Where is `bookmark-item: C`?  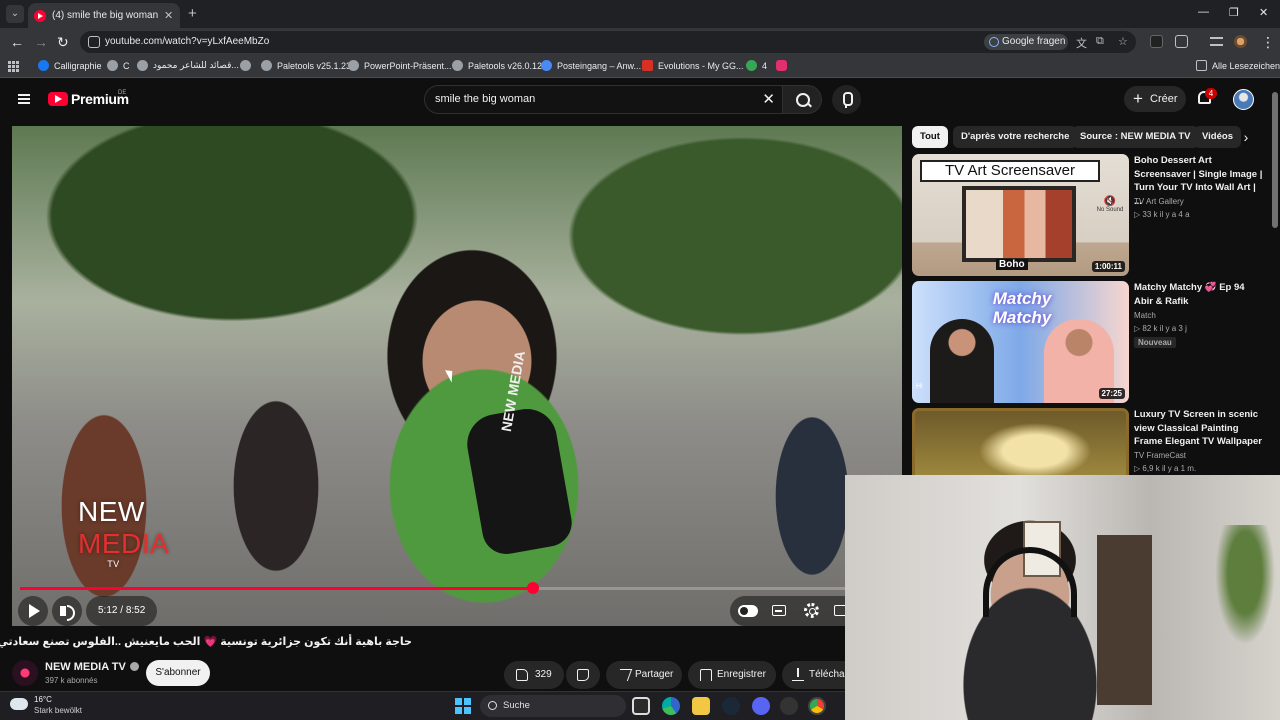
bookmark-item: C is located at coordinates (118, 65).